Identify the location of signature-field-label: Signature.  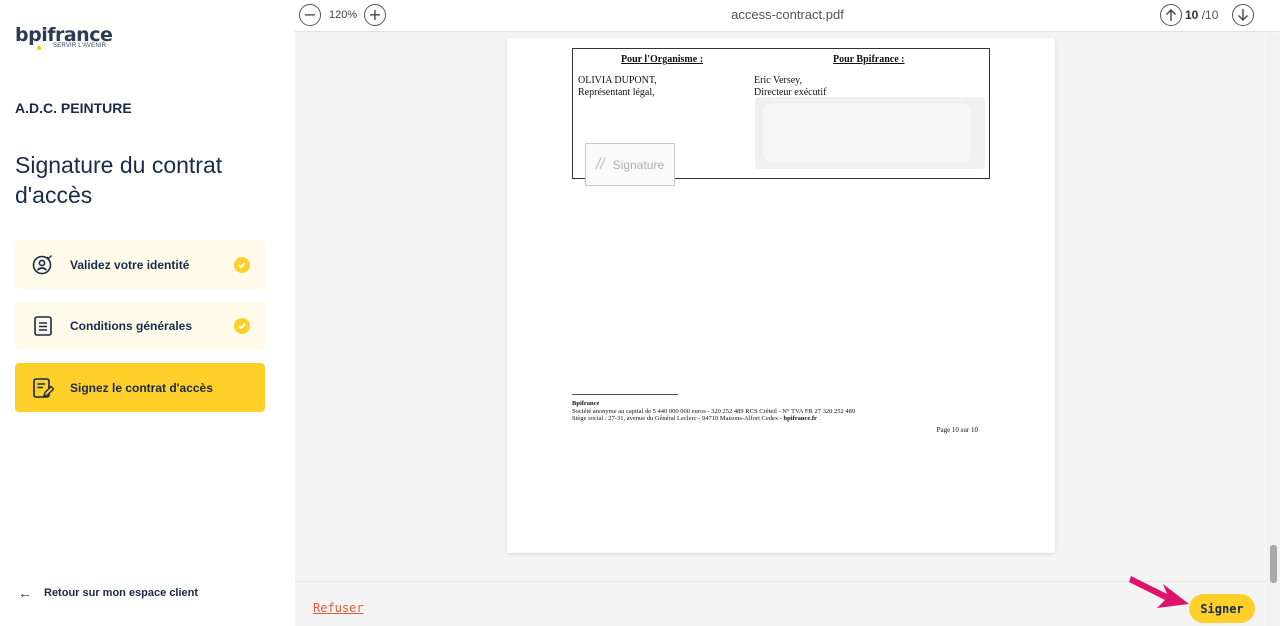
(638, 164).